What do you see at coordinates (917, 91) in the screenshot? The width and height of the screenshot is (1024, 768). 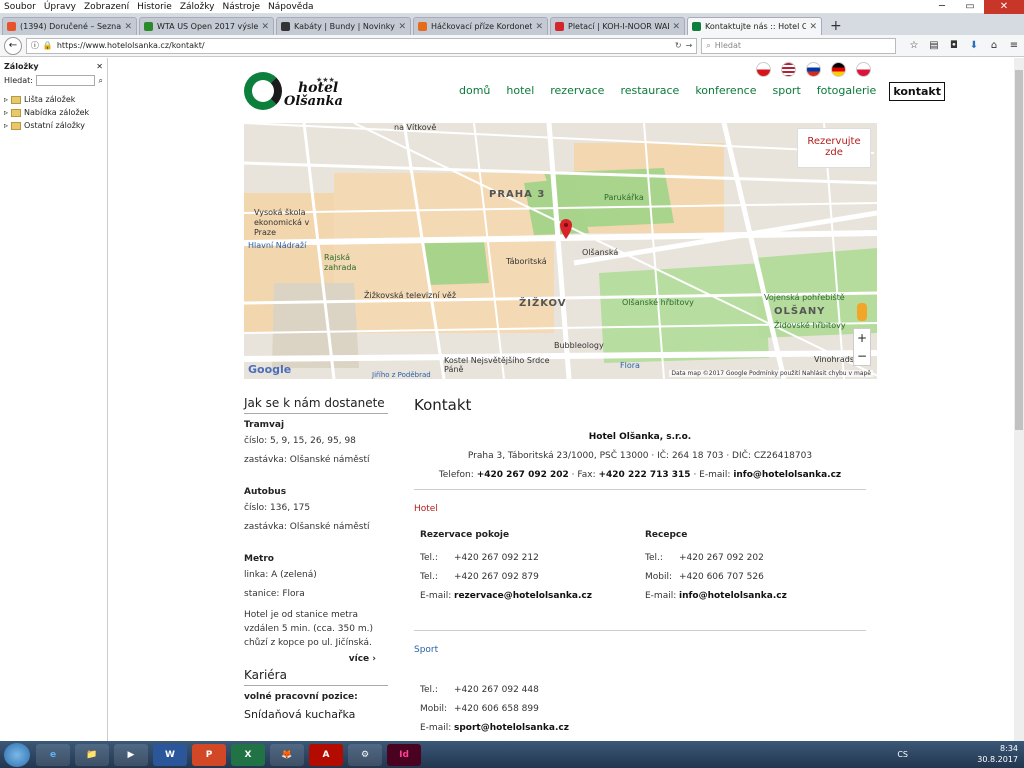 I see `nav-kontakt: kontakt` at bounding box center [917, 91].